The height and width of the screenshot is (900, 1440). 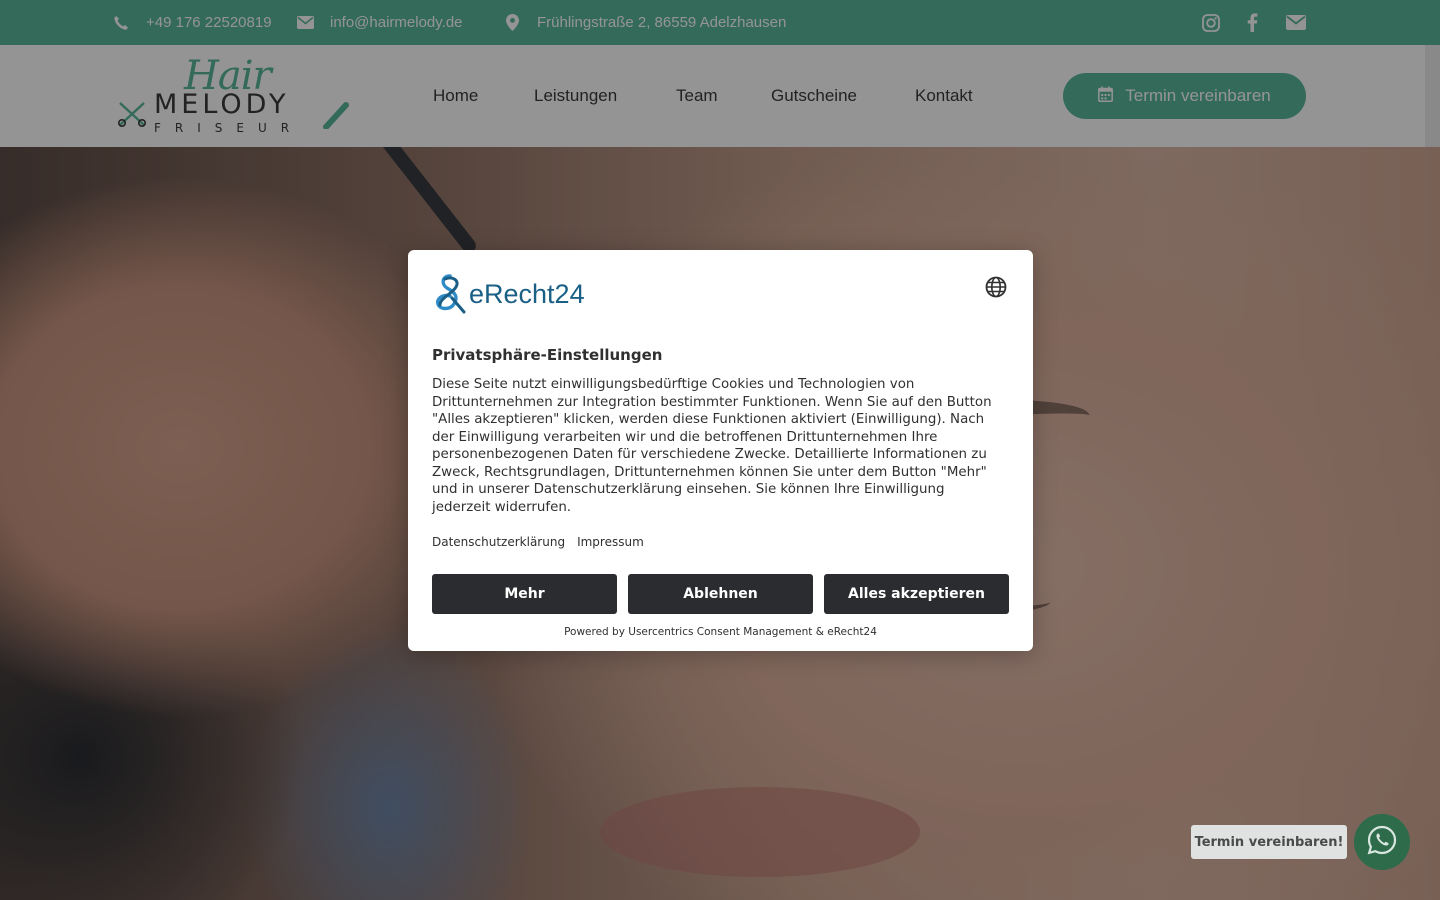 I want to click on whatsapp-button, so click(x=1382, y=842).